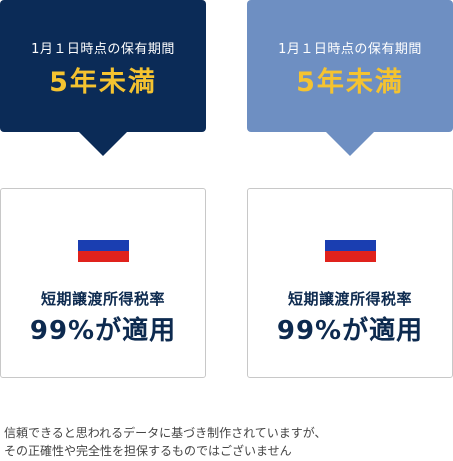 The image size is (453, 461). What do you see at coordinates (165, 433) in the screenshot?
I see `disclaimer-line: 信頼できると思われるデータに基づき制作されていますが、` at bounding box center [165, 433].